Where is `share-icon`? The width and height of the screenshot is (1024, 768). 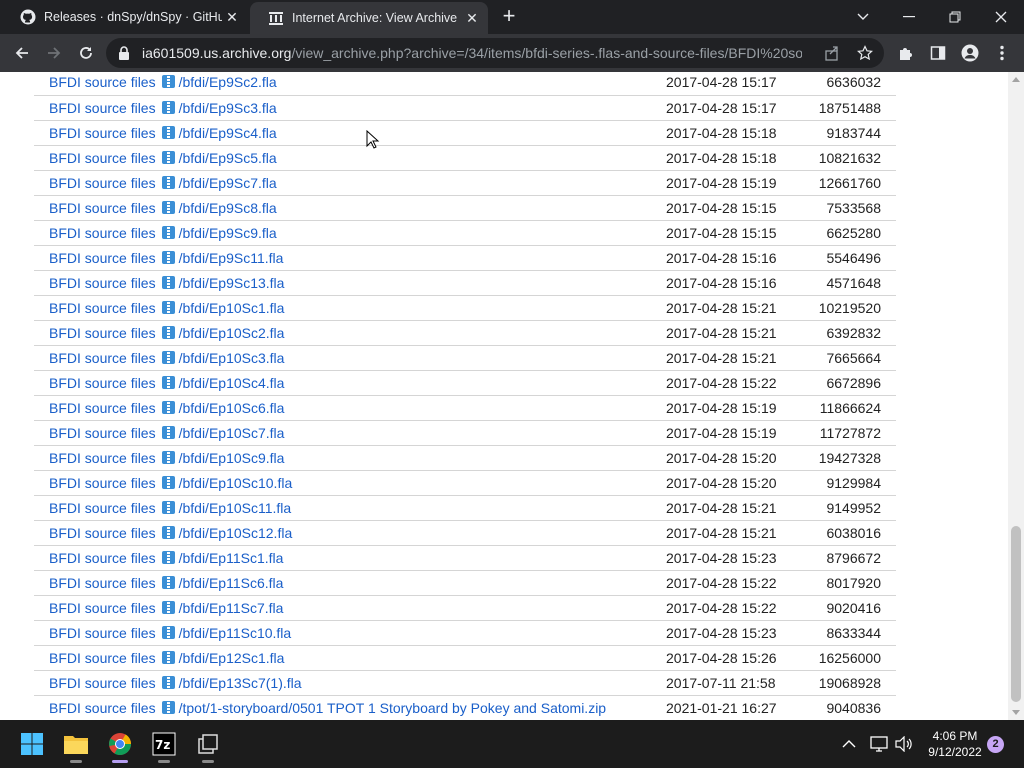
share-icon is located at coordinates (832, 53).